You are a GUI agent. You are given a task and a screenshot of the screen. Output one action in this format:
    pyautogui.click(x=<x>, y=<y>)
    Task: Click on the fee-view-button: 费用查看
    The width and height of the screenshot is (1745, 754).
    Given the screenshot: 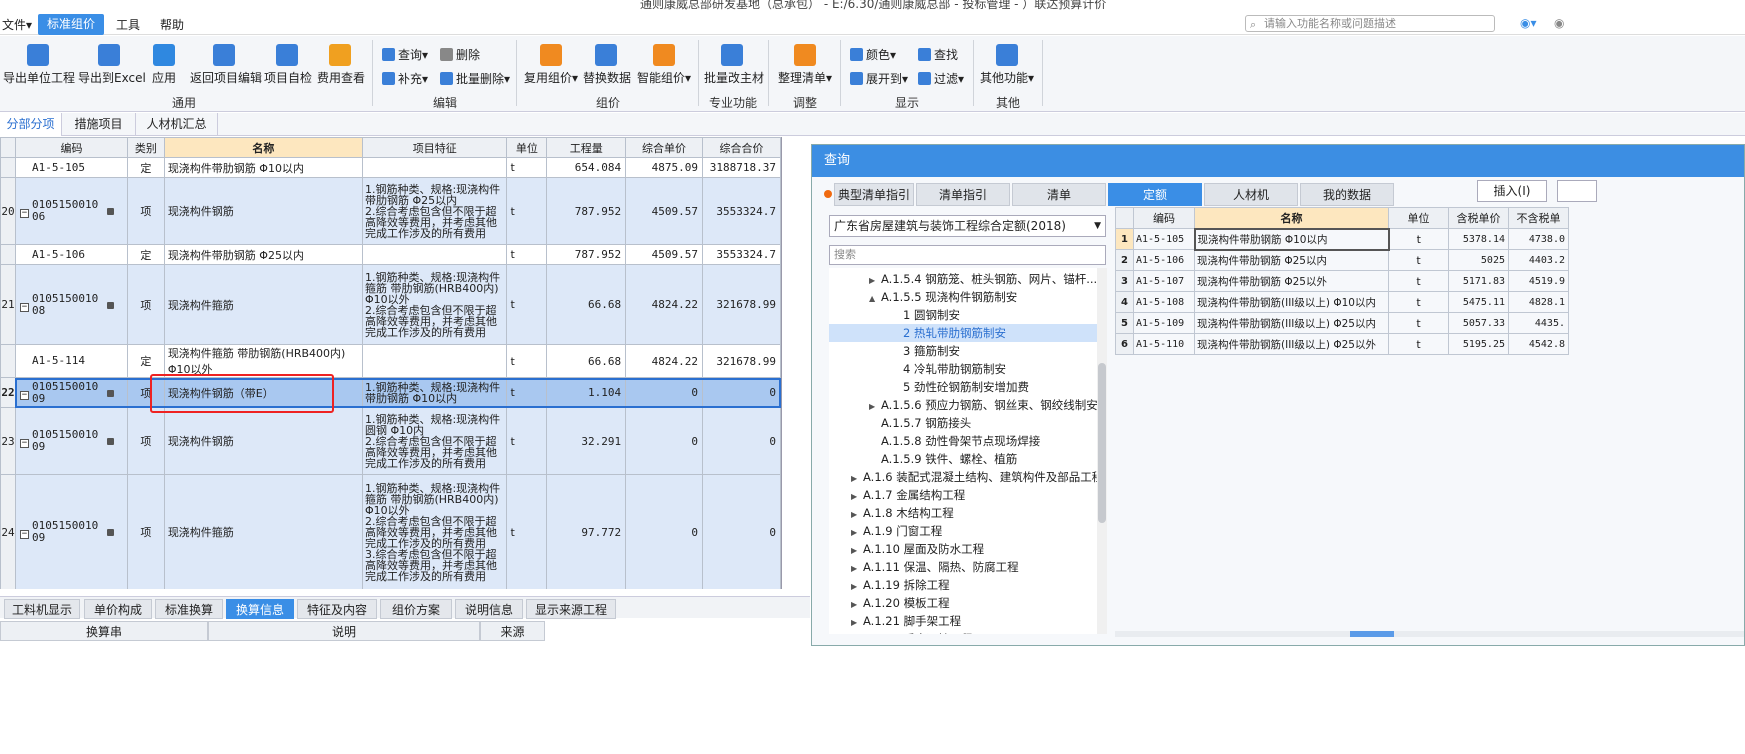 What is the action you would take?
    pyautogui.click(x=341, y=65)
    